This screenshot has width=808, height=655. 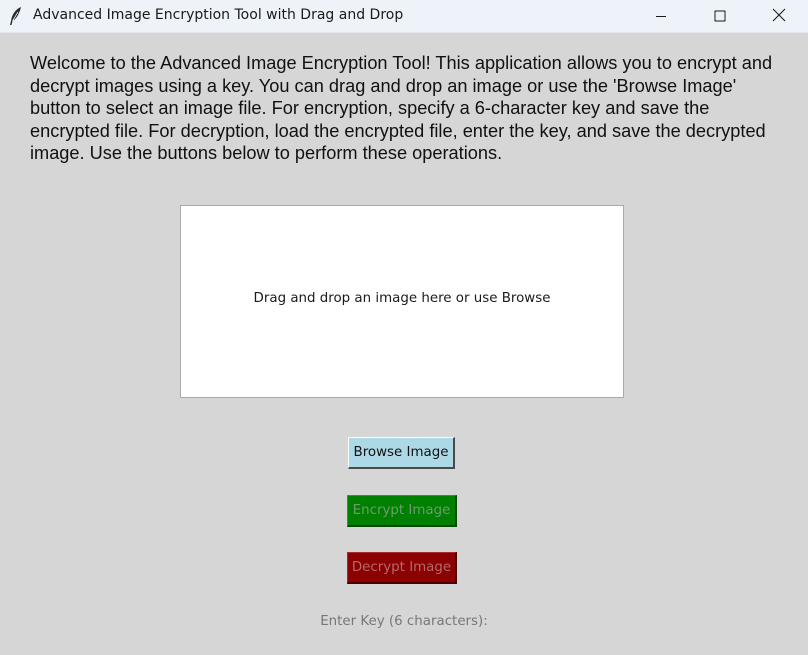 I want to click on maximize-button, so click(x=719, y=16).